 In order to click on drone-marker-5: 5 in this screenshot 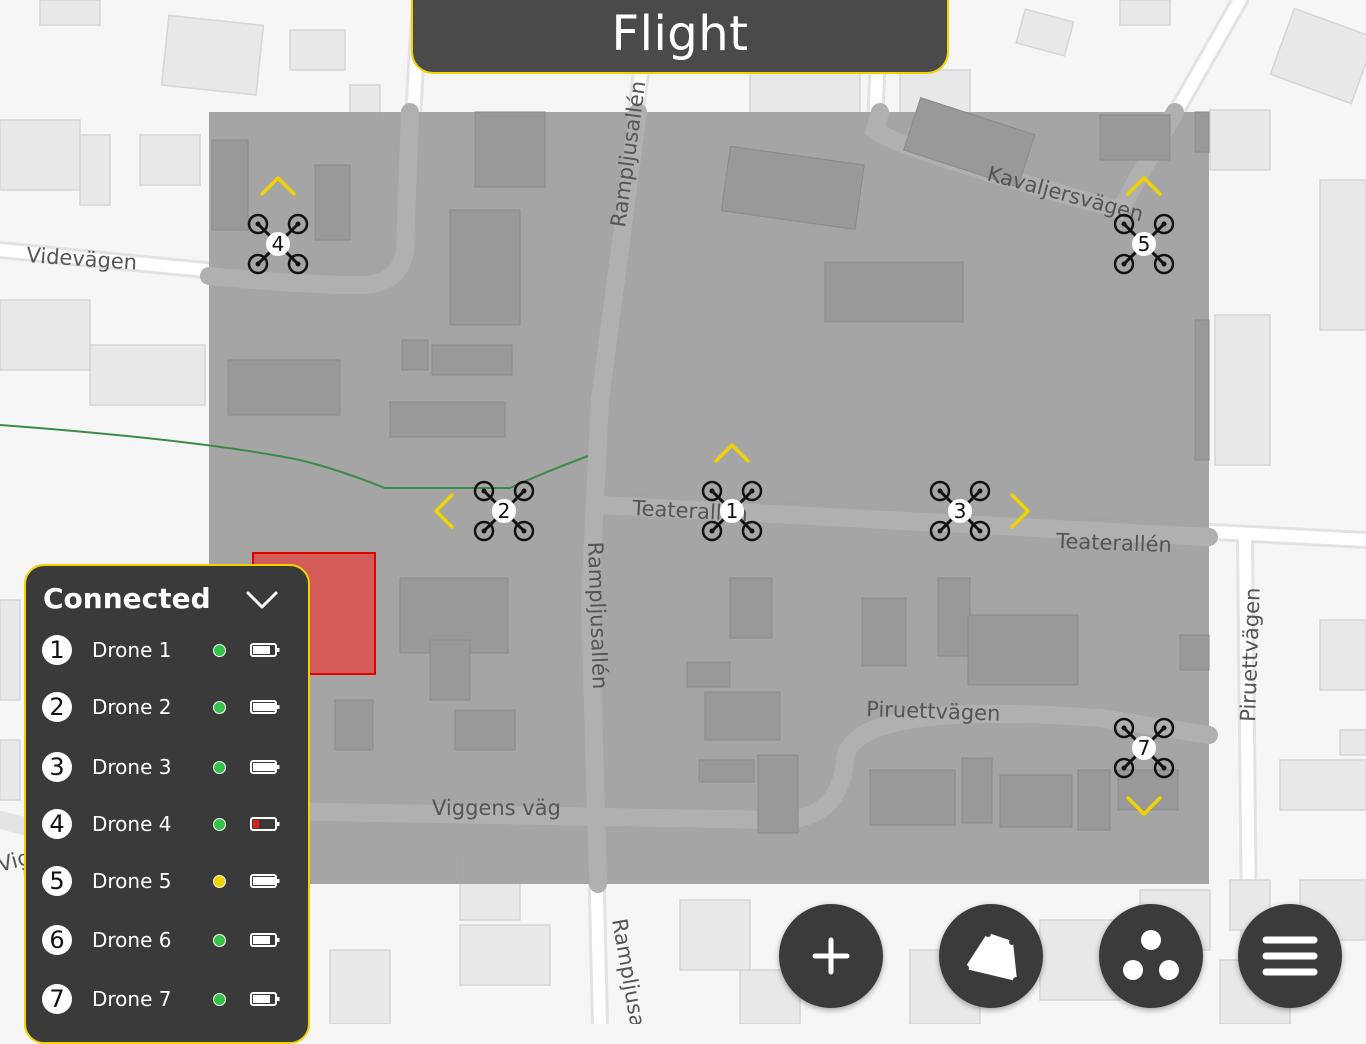, I will do `click(1144, 230)`.